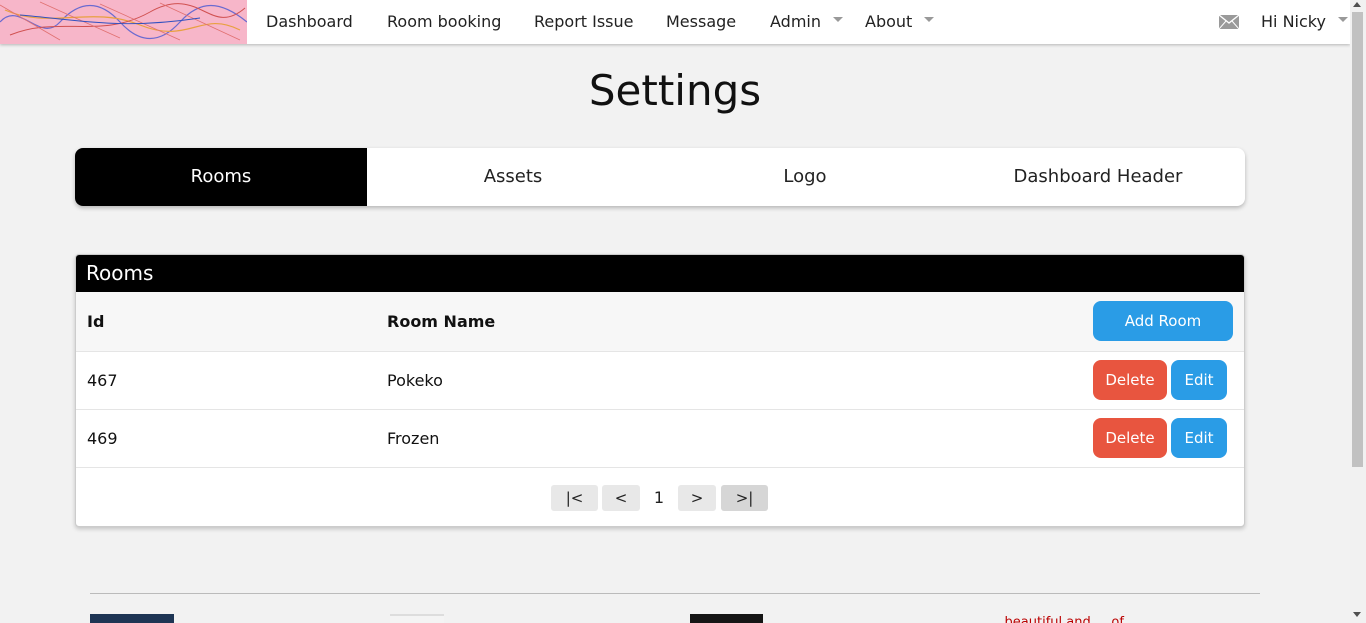 This screenshot has height=623, width=1366. I want to click on nav-dashboard: Dashboard, so click(309, 22).